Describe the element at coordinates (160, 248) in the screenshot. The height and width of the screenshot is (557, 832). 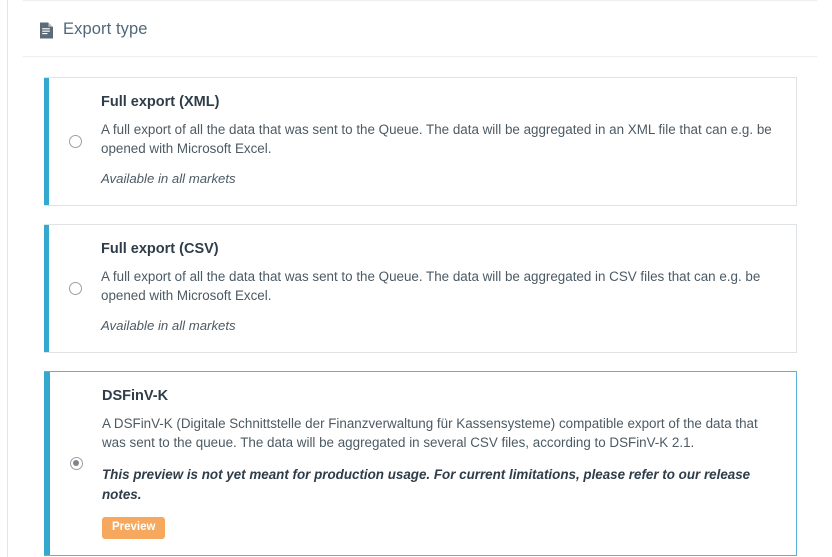
I see `option-title: Full export (CSV)` at that location.